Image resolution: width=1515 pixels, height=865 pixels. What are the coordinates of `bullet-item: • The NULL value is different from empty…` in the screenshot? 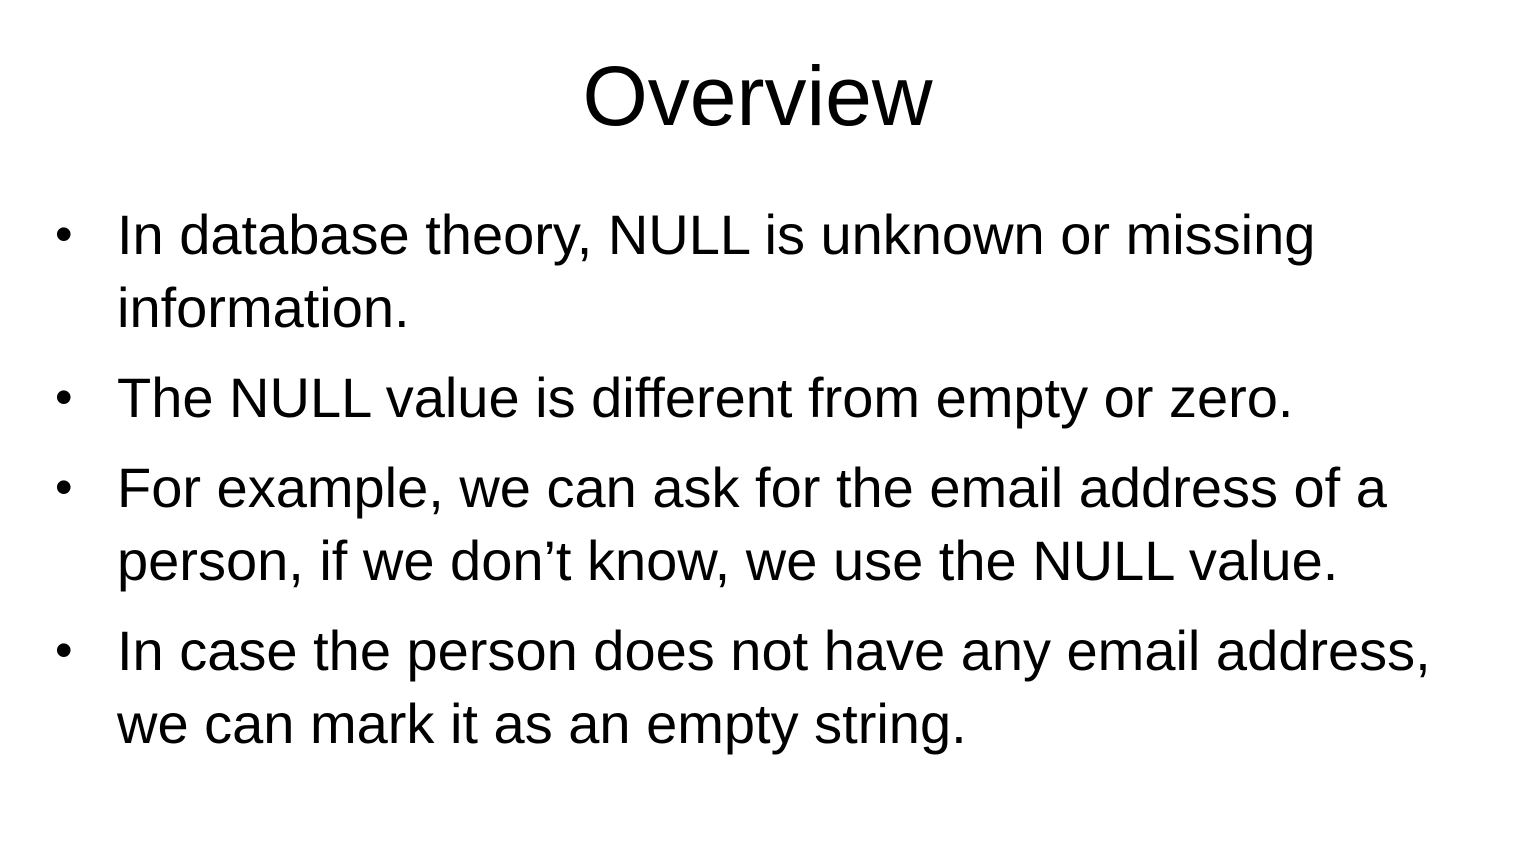 It's located at (770, 397).